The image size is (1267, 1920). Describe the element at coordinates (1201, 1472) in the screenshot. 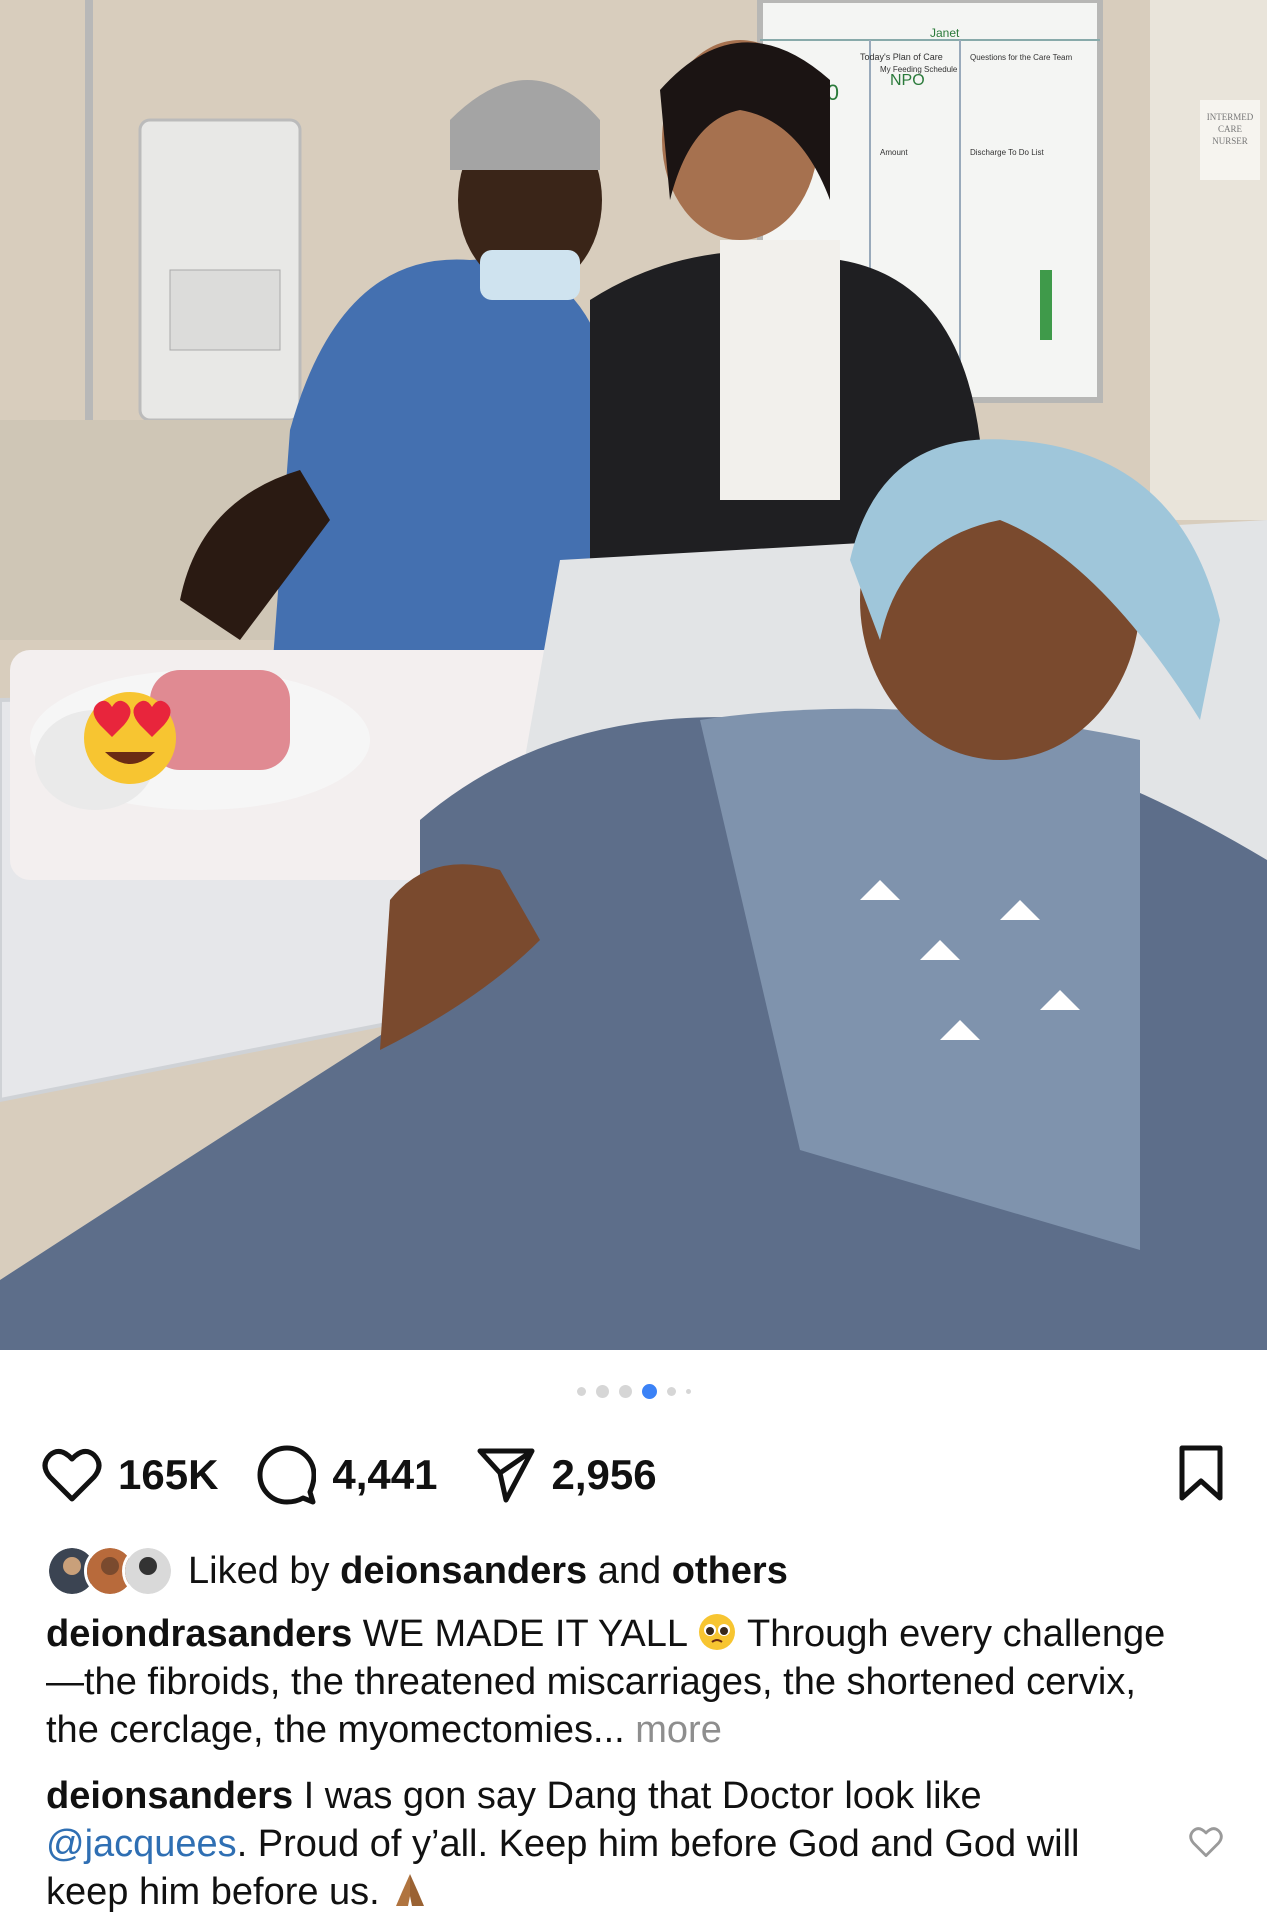

I see `bookmark-icon` at that location.